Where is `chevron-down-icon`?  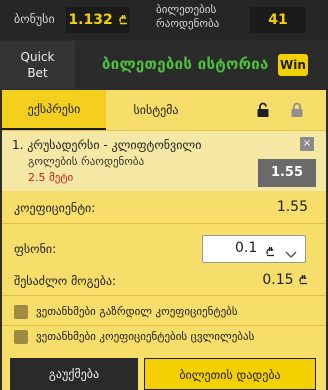
chevron-down-icon is located at coordinates (291, 253).